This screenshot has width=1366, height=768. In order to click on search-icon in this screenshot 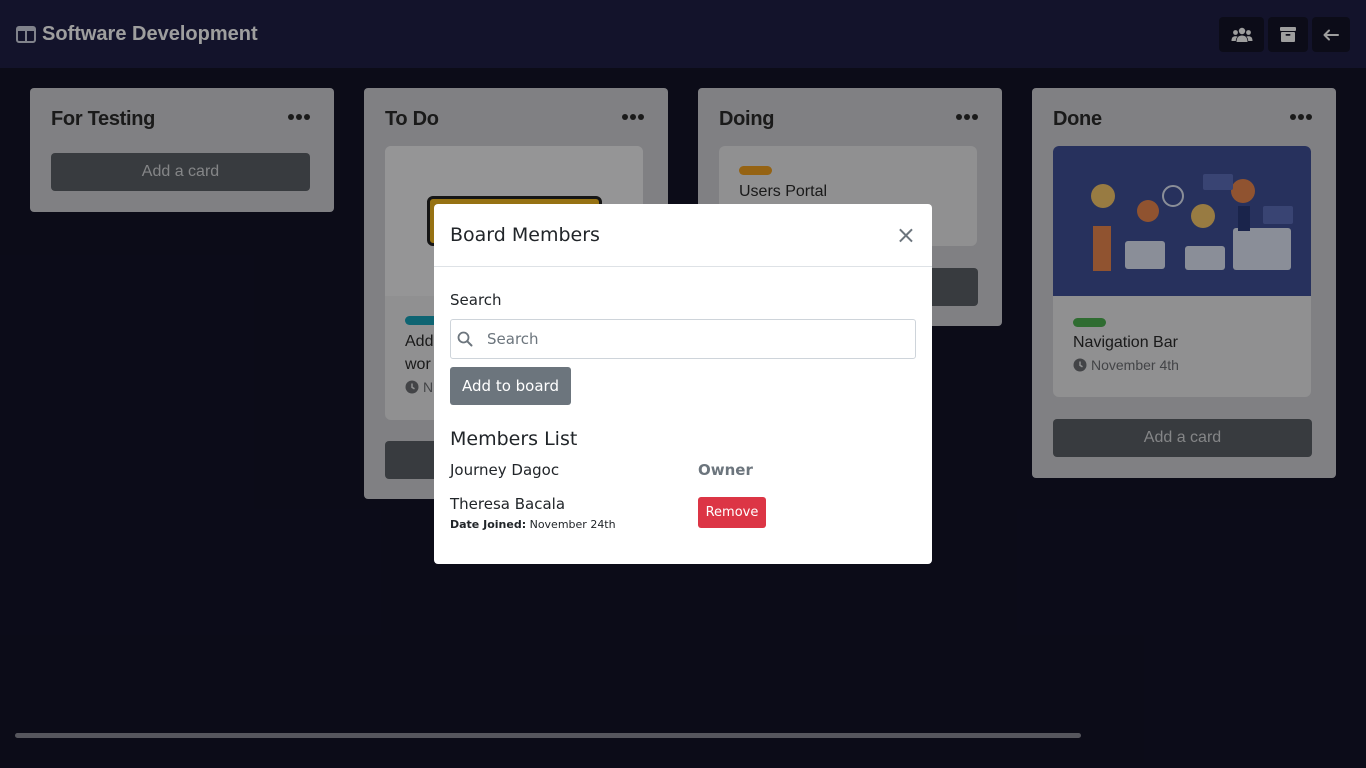, I will do `click(465, 339)`.